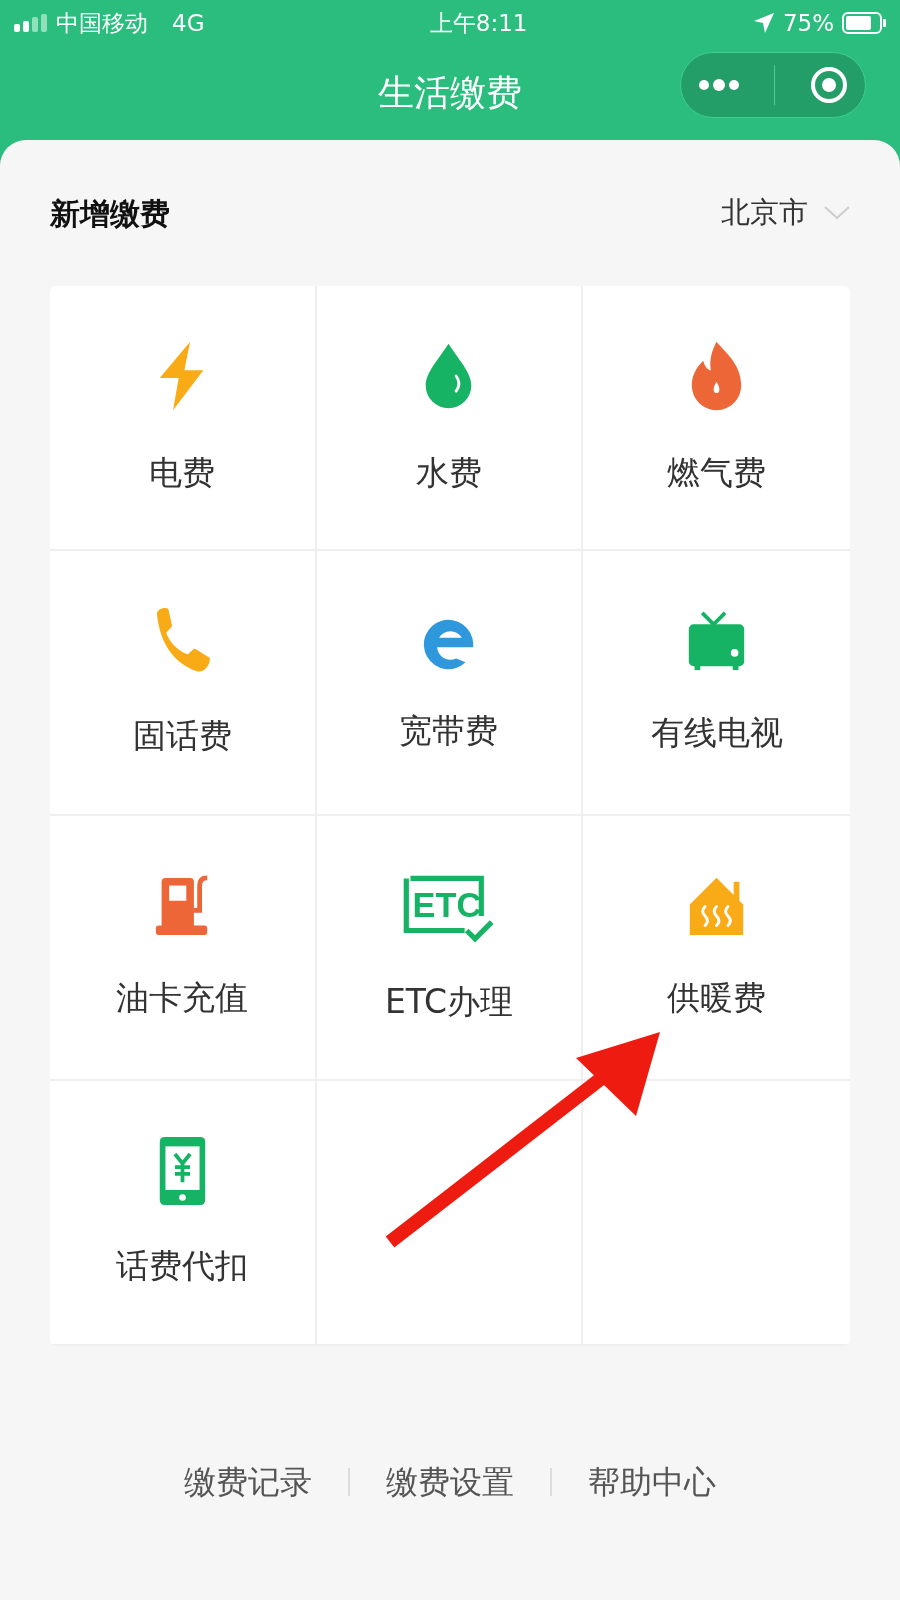 This screenshot has width=900, height=1600. What do you see at coordinates (449, 731) in the screenshot?
I see `service-label: 宽带费` at bounding box center [449, 731].